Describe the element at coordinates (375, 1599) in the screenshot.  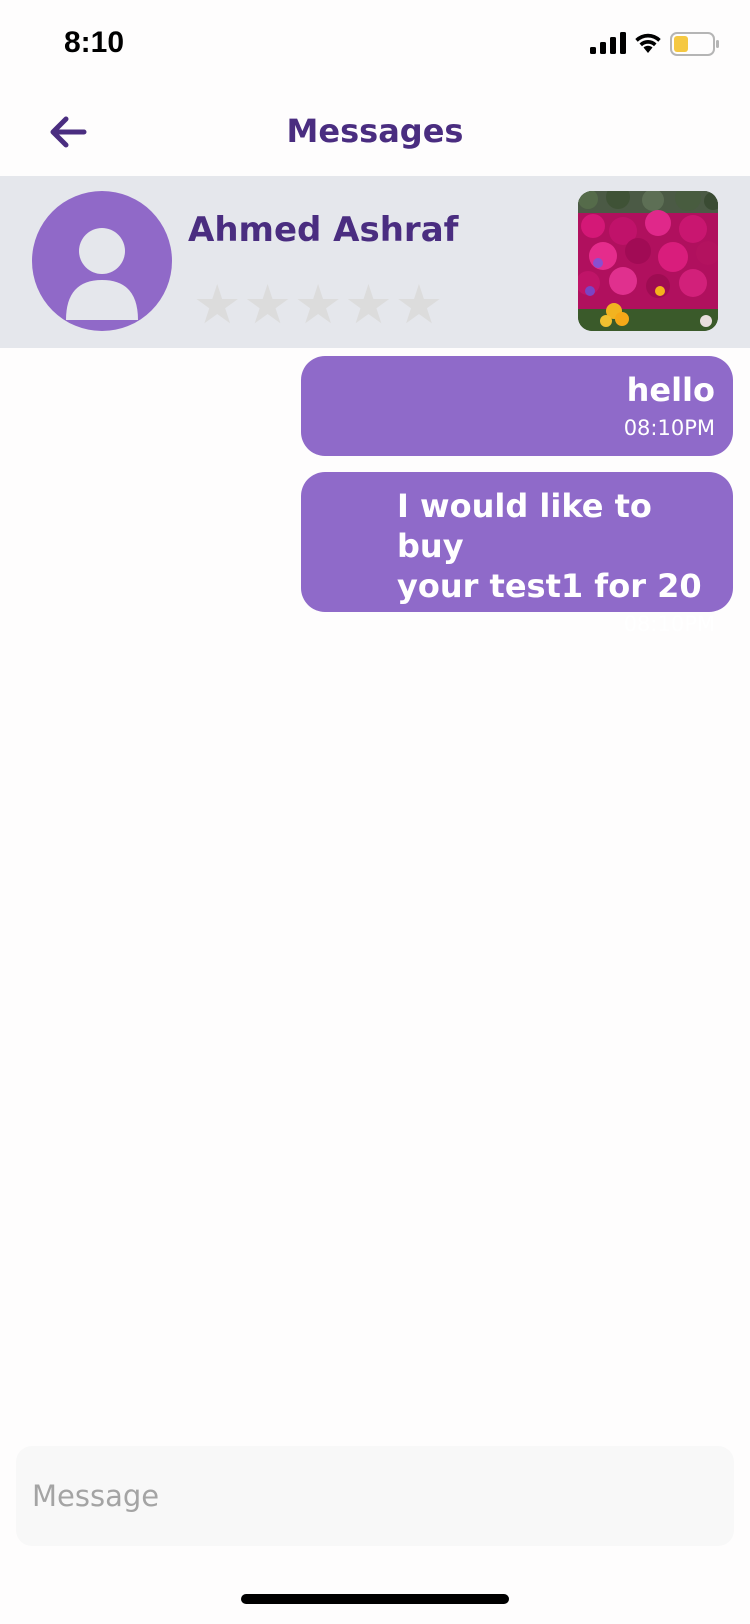
I see `home-indicator` at that location.